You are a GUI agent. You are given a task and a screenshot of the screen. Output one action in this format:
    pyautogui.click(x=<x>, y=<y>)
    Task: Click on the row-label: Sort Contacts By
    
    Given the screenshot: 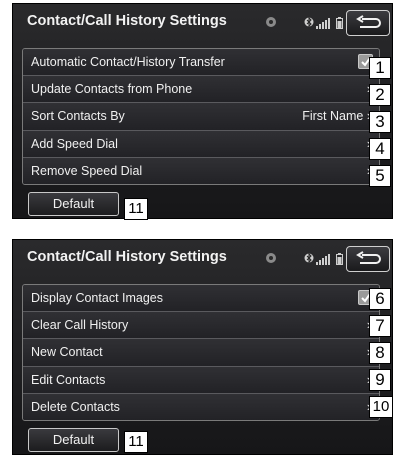 What is the action you would take?
    pyautogui.click(x=78, y=116)
    